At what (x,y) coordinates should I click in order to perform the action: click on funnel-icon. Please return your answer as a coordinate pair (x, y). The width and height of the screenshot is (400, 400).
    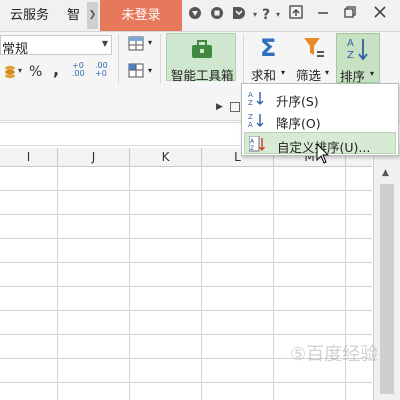
    Looking at the image, I should click on (314, 47).